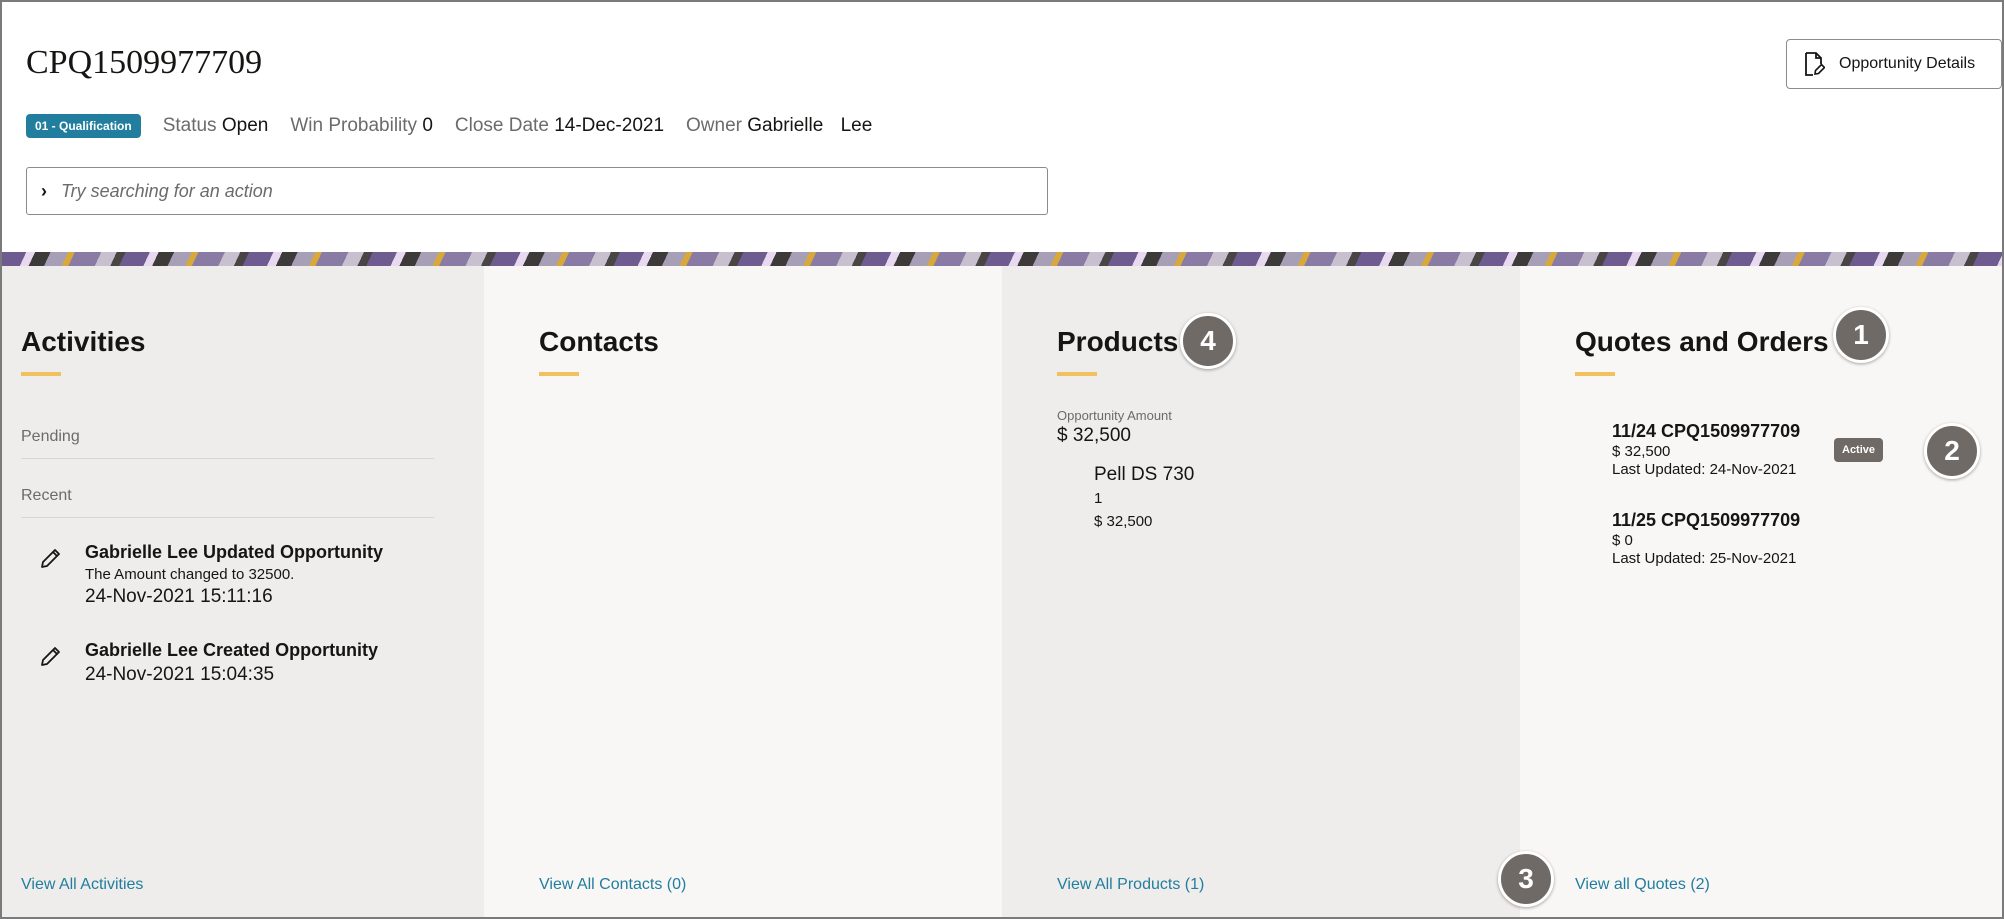 This screenshot has height=919, width=2004. Describe the element at coordinates (1706, 431) in the screenshot. I see `quote-title: 11/24 CPQ1509977709` at that location.